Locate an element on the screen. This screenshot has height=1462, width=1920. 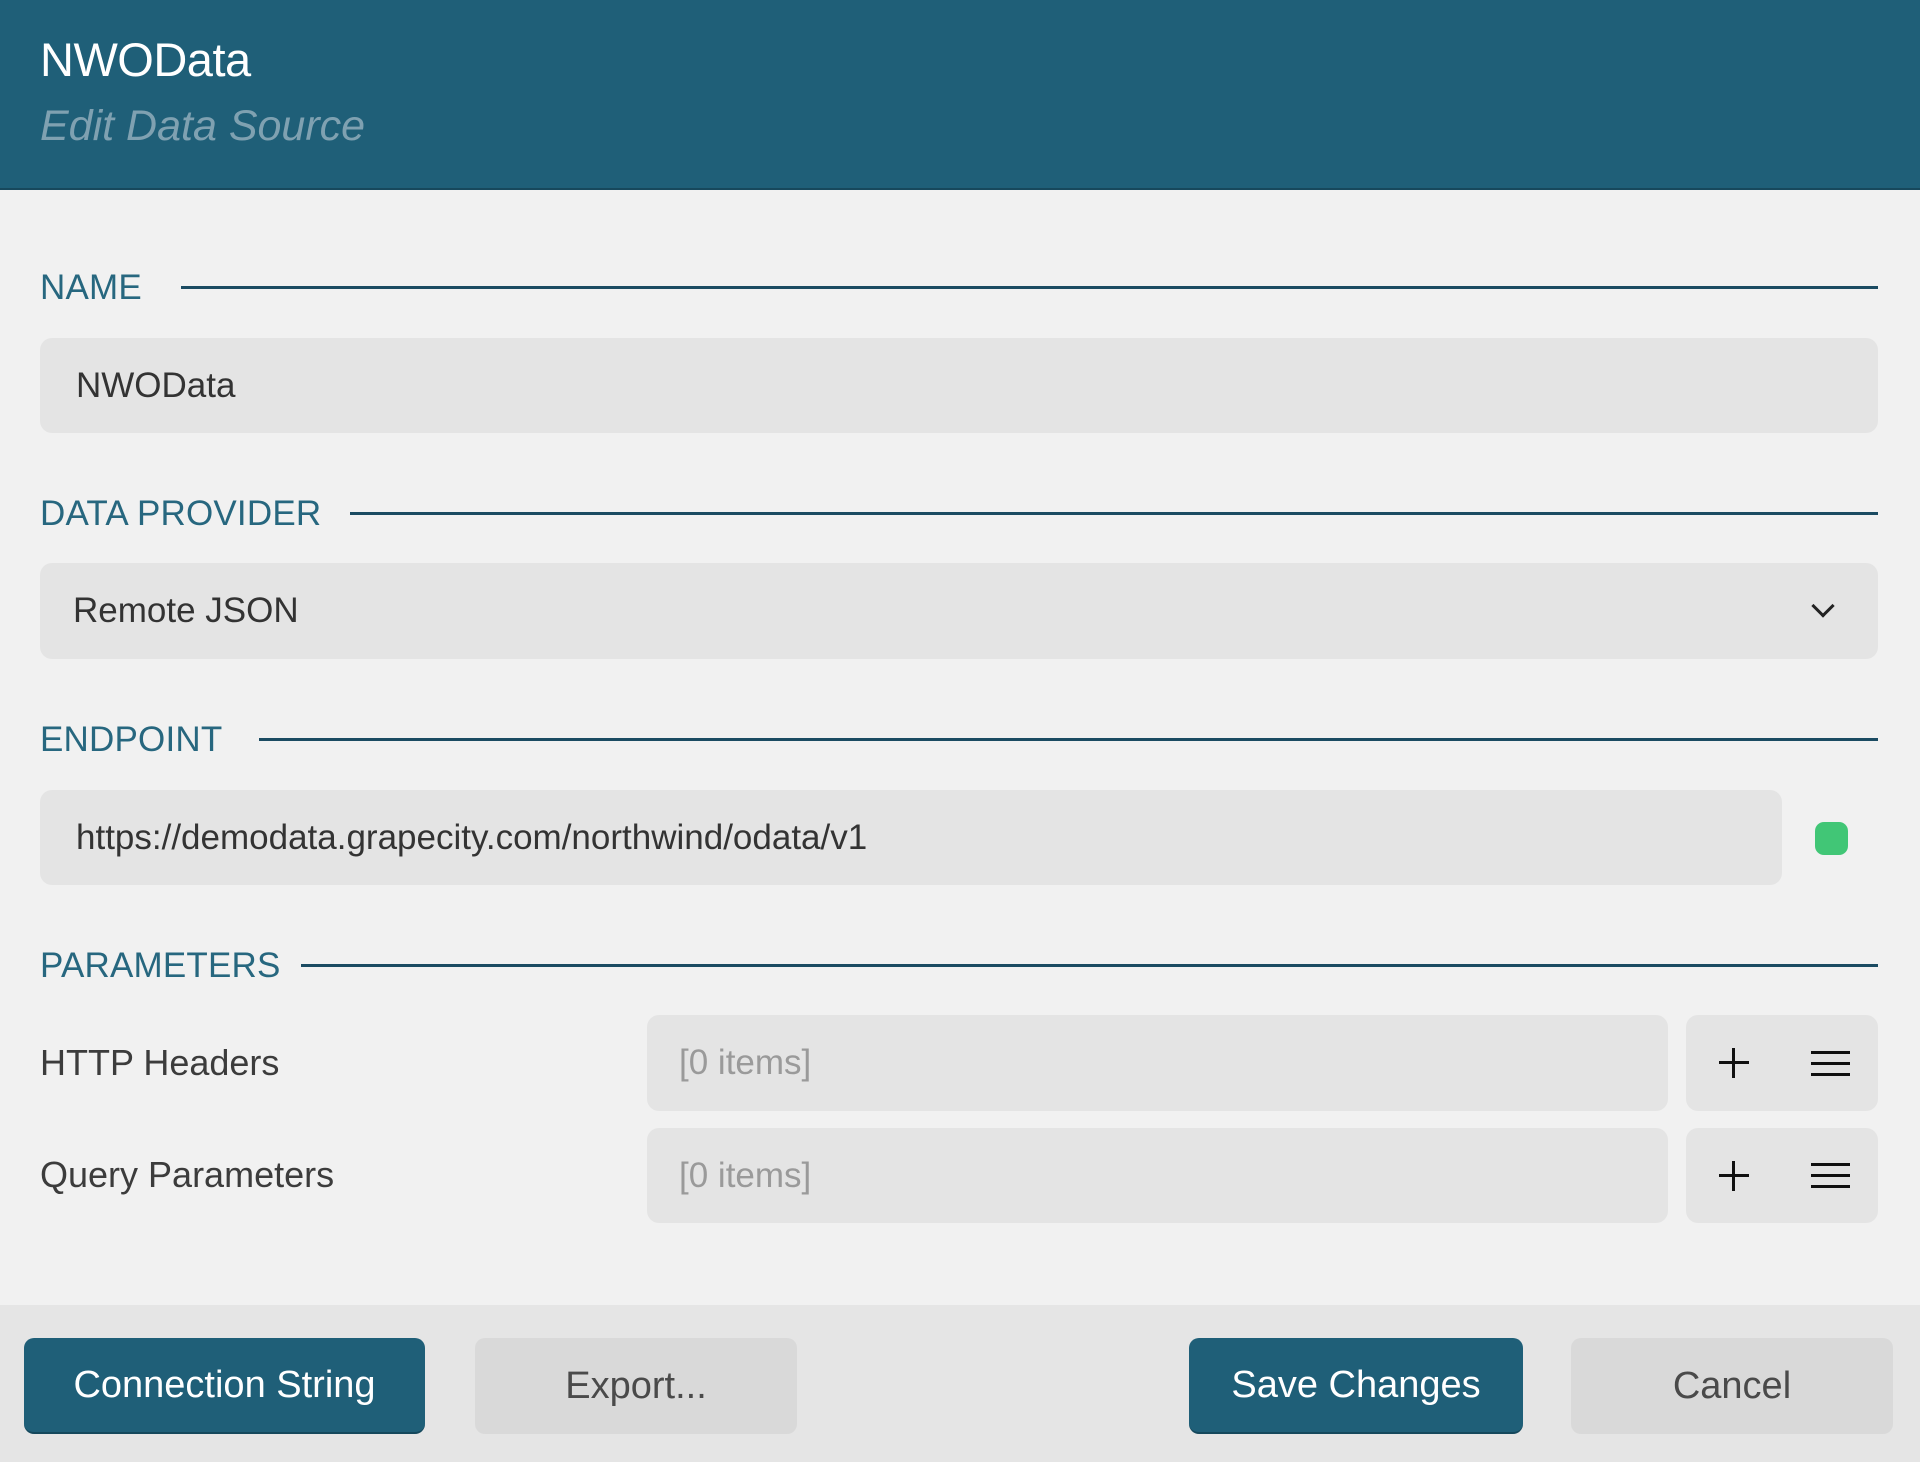
section-label-name: NAME is located at coordinates (91, 287).